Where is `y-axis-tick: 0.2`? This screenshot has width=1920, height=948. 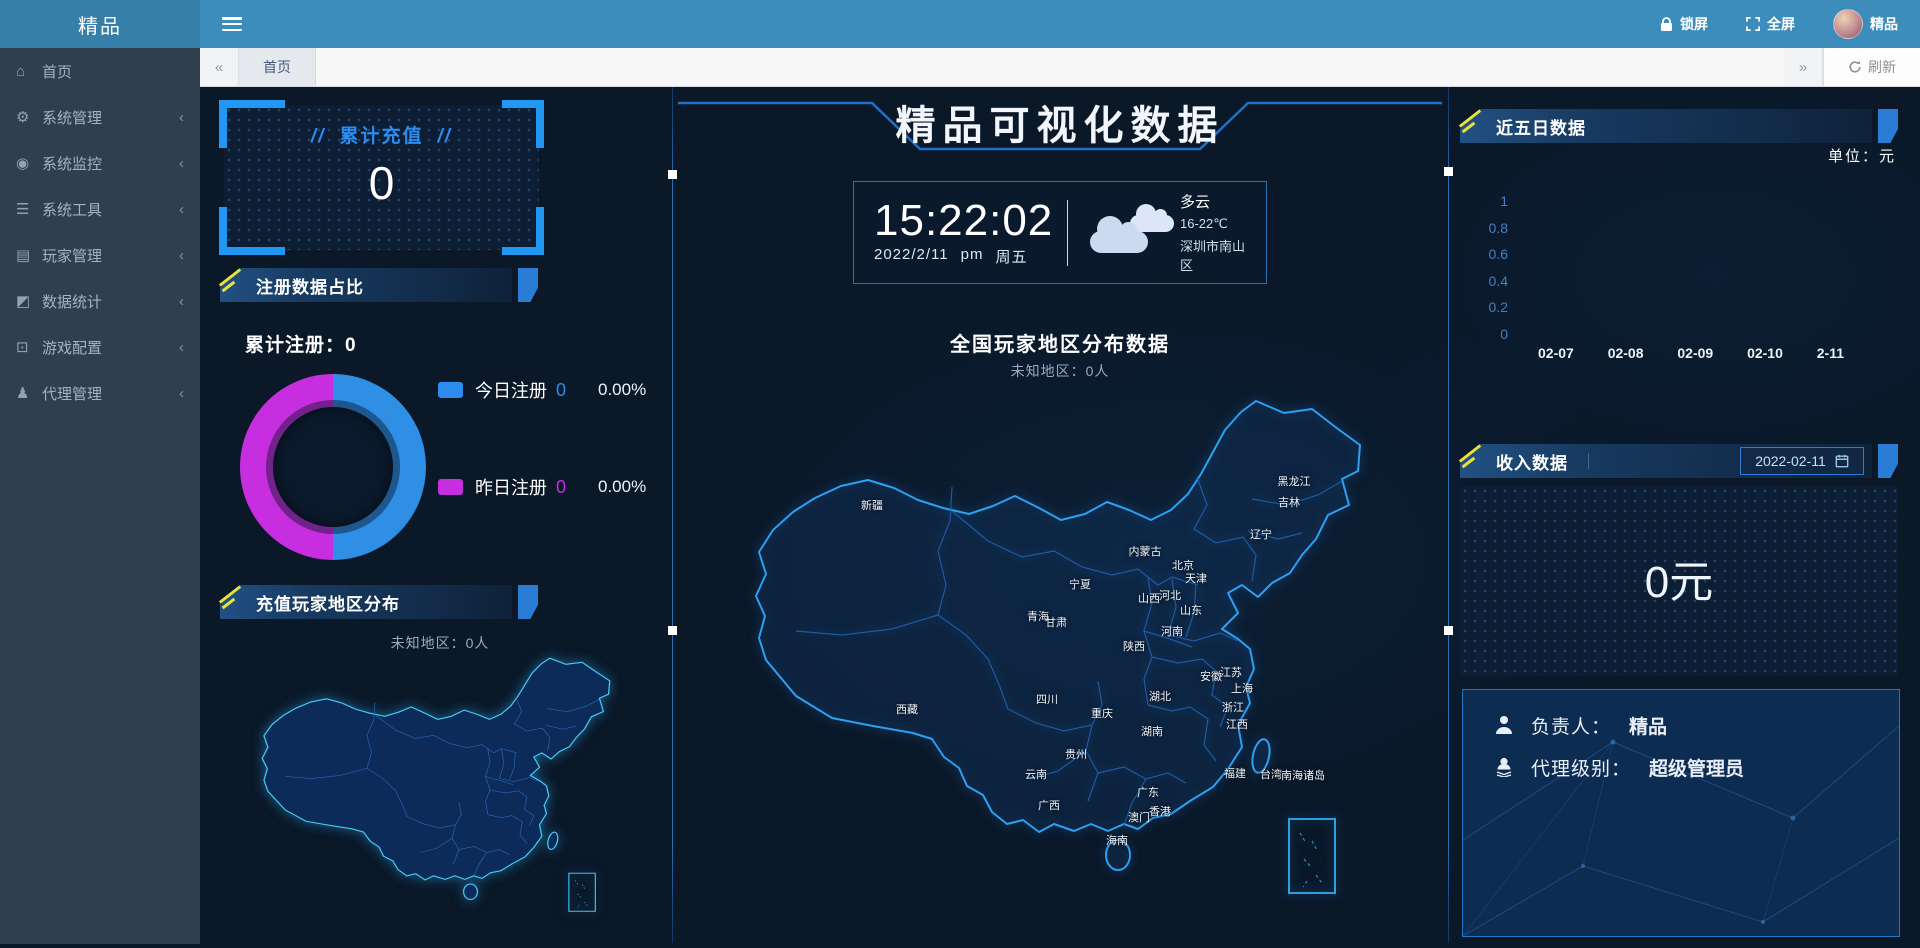
y-axis-tick: 0.2 is located at coordinates (1498, 307).